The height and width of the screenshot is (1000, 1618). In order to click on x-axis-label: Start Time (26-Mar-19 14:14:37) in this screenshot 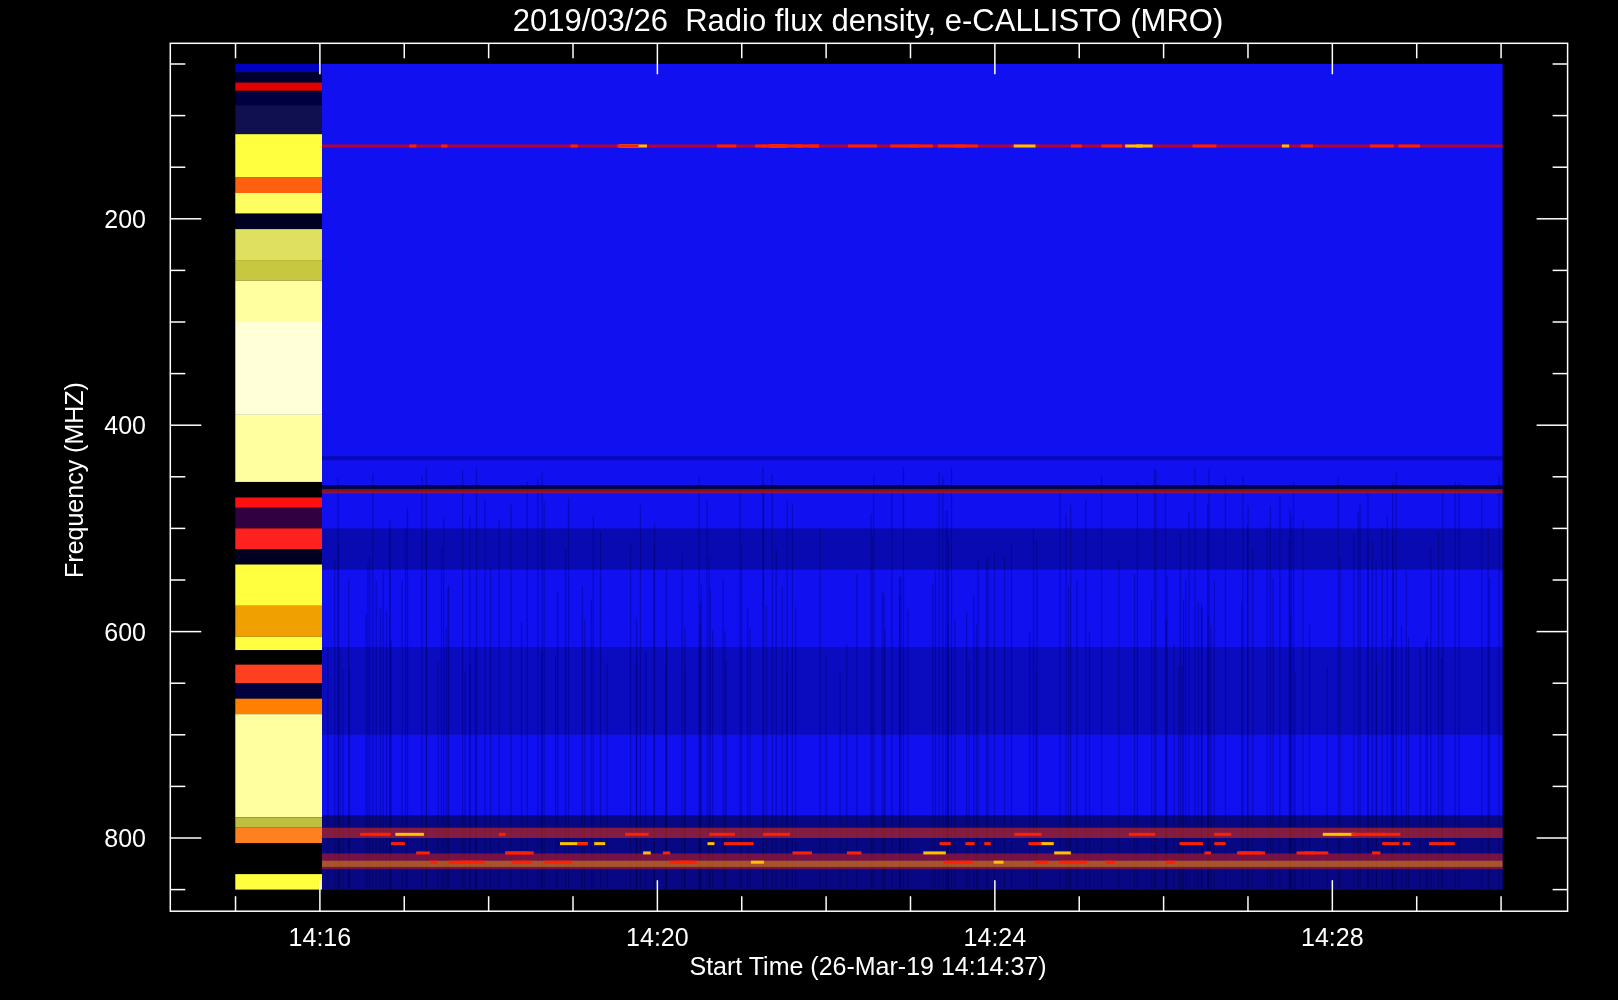, I will do `click(868, 966)`.